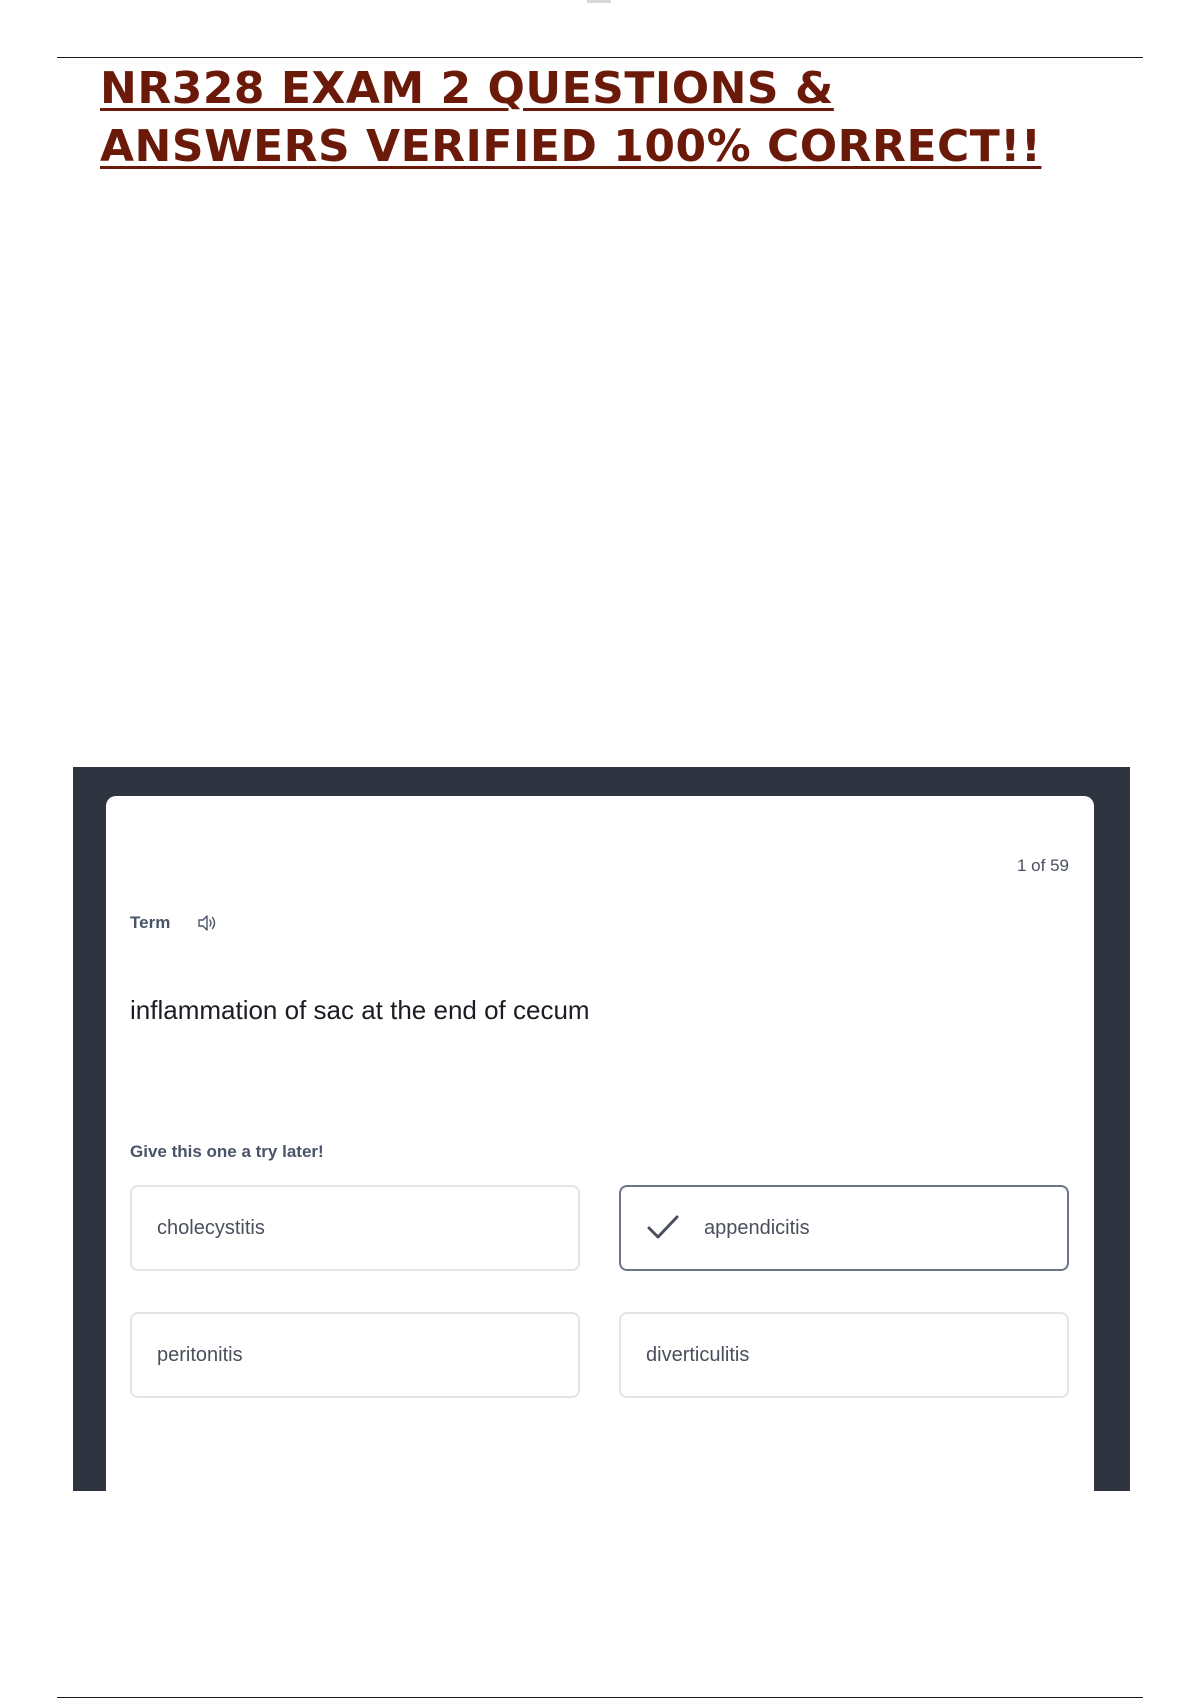  I want to click on term-header: Term, so click(174, 923).